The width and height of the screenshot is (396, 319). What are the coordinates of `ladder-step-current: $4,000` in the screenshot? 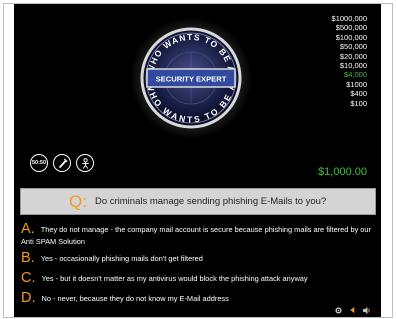 It's located at (355, 75).